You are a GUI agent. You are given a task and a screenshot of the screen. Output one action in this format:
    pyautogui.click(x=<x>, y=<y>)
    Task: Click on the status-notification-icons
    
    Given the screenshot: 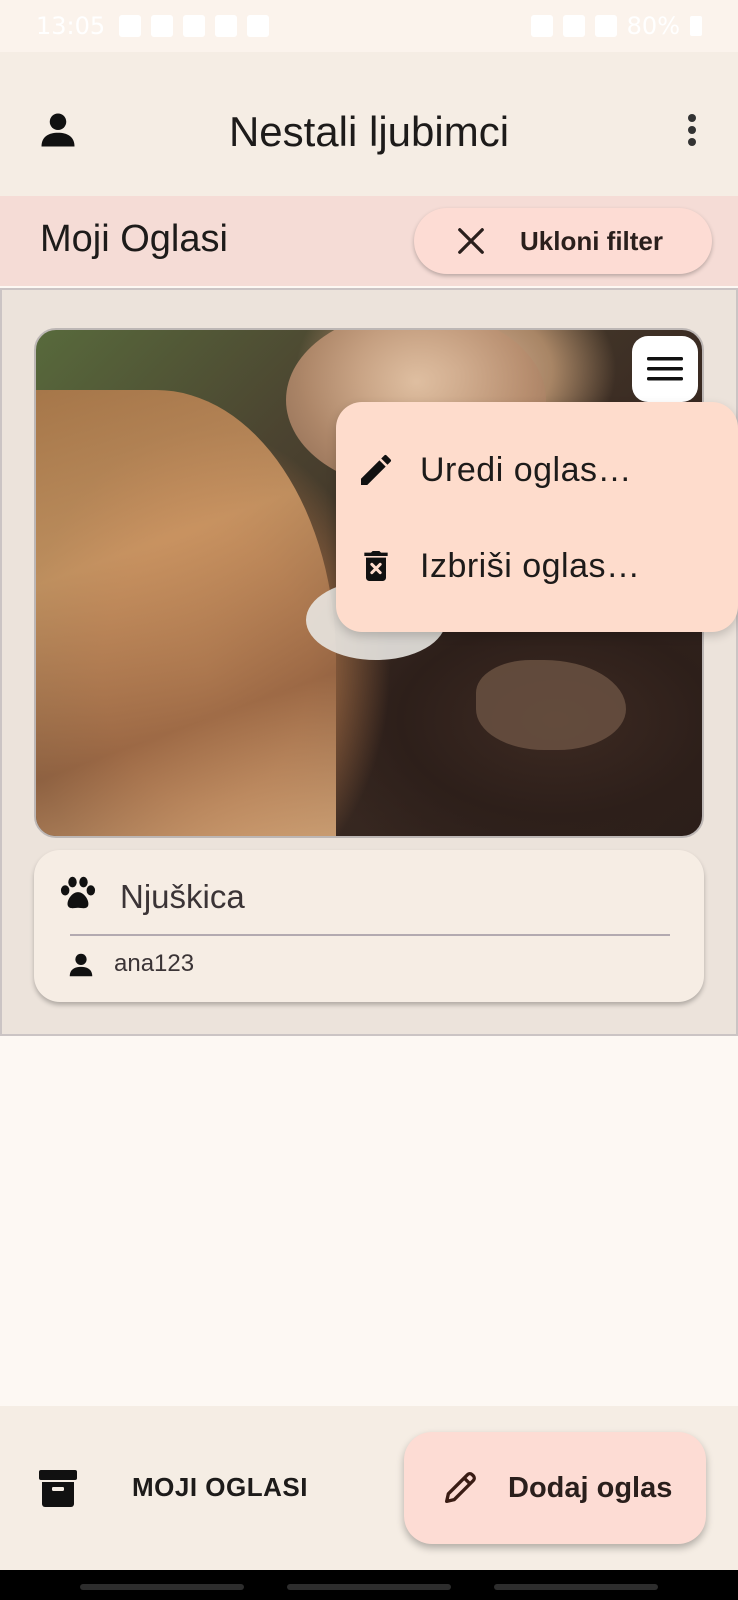 What is the action you would take?
    pyautogui.click(x=194, y=26)
    